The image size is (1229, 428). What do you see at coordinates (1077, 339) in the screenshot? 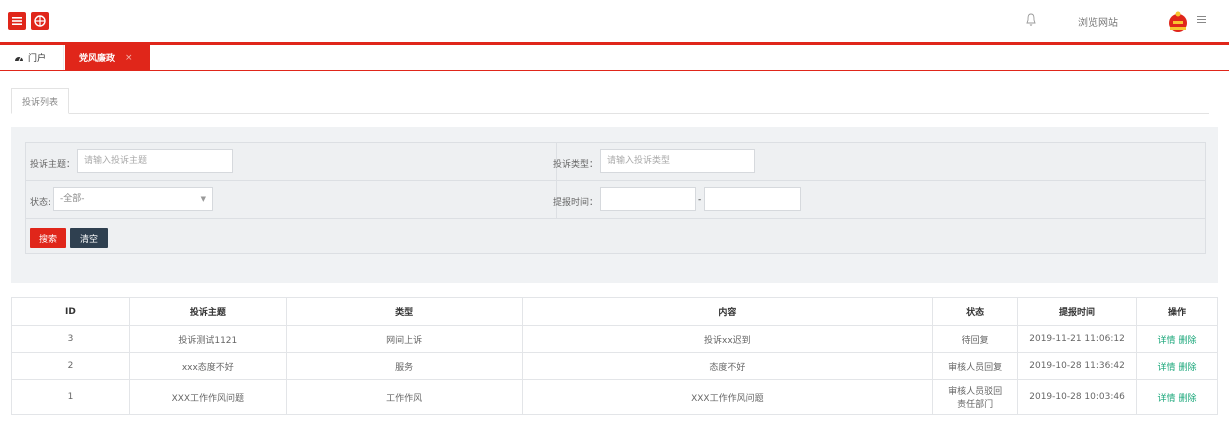
I see `cell-time: 2019-11-21 11:06:12` at bounding box center [1077, 339].